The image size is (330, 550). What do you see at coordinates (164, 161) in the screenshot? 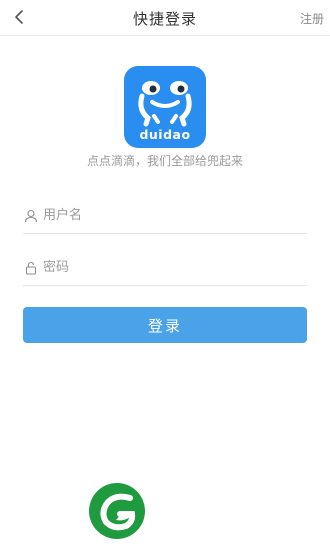
I see `tagline: 点点滴滴，我们全部给兜起来` at bounding box center [164, 161].